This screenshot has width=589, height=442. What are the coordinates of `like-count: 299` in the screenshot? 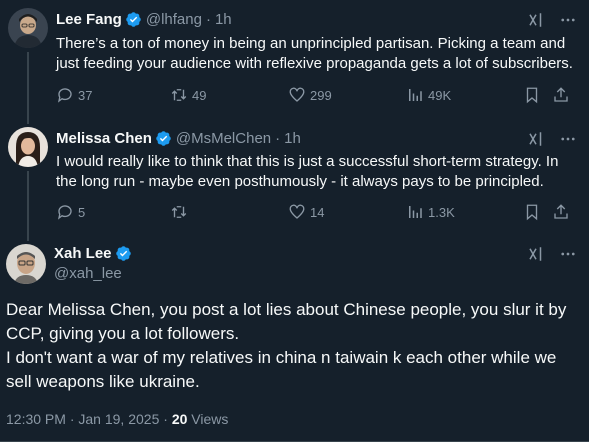 It's located at (321, 95).